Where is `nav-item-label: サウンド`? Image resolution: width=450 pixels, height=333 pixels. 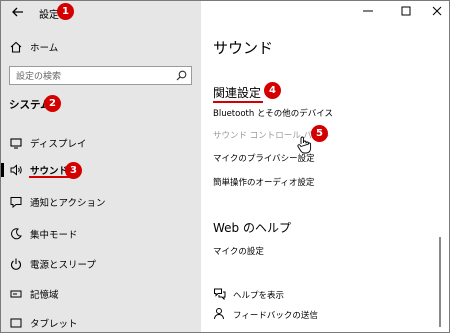
nav-item-label: サウンド is located at coordinates (49, 171).